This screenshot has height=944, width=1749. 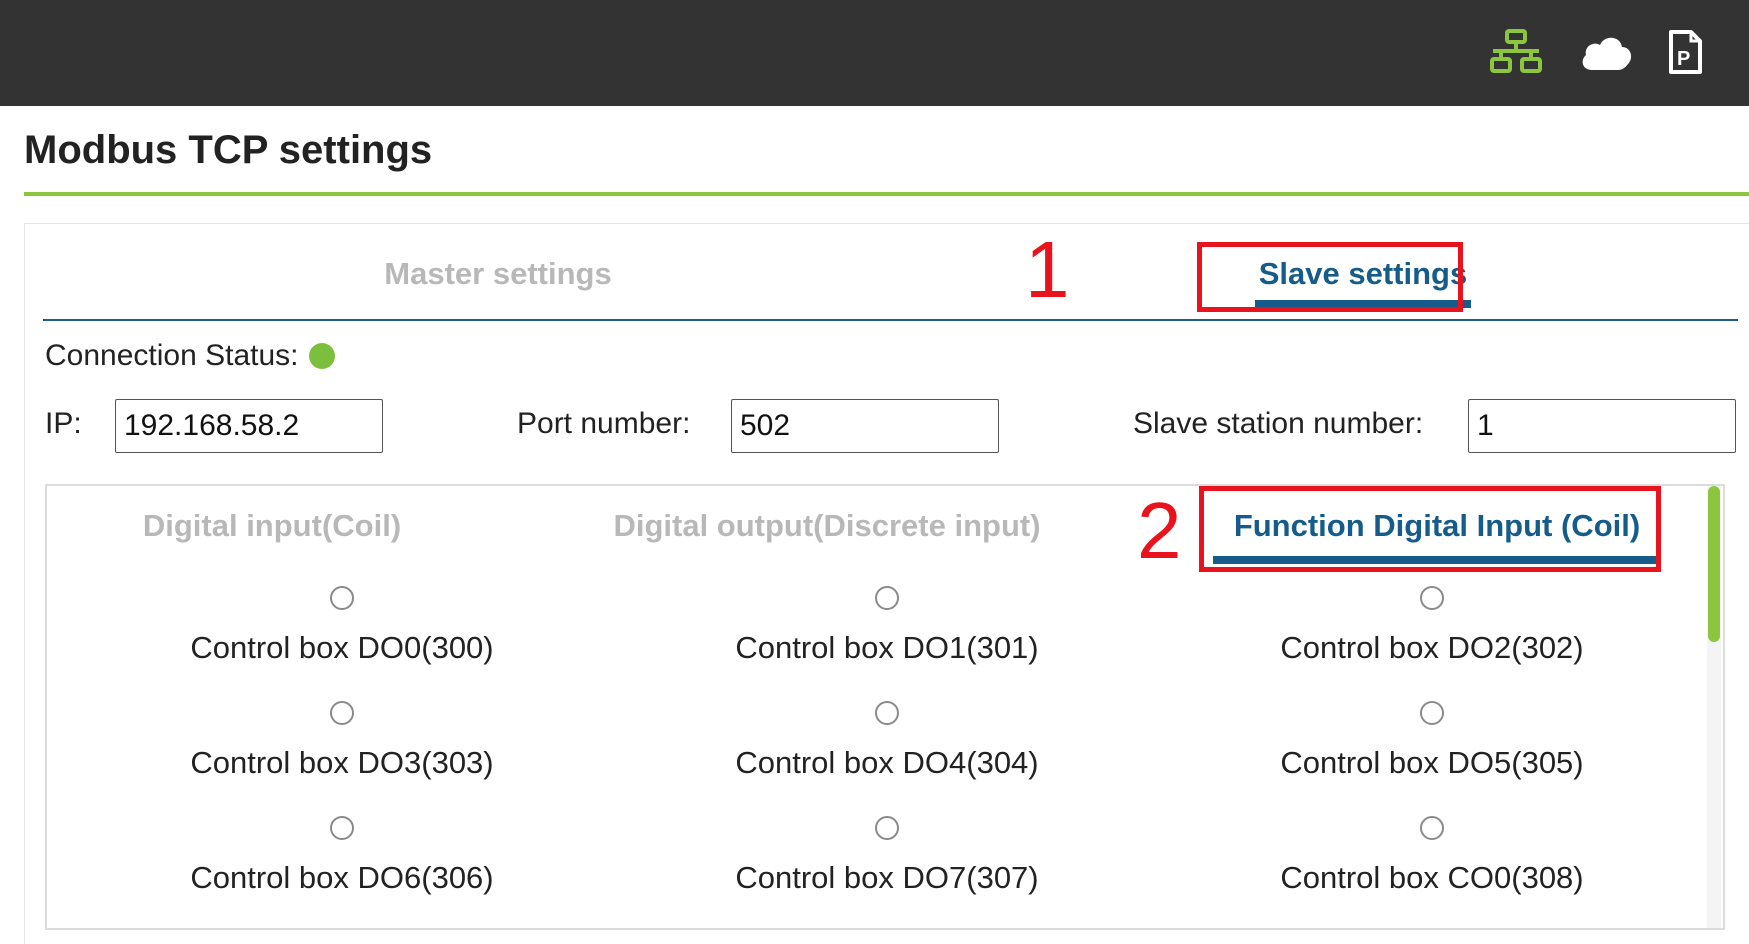 What do you see at coordinates (1602, 426) in the screenshot?
I see `slave-station-number-input` at bounding box center [1602, 426].